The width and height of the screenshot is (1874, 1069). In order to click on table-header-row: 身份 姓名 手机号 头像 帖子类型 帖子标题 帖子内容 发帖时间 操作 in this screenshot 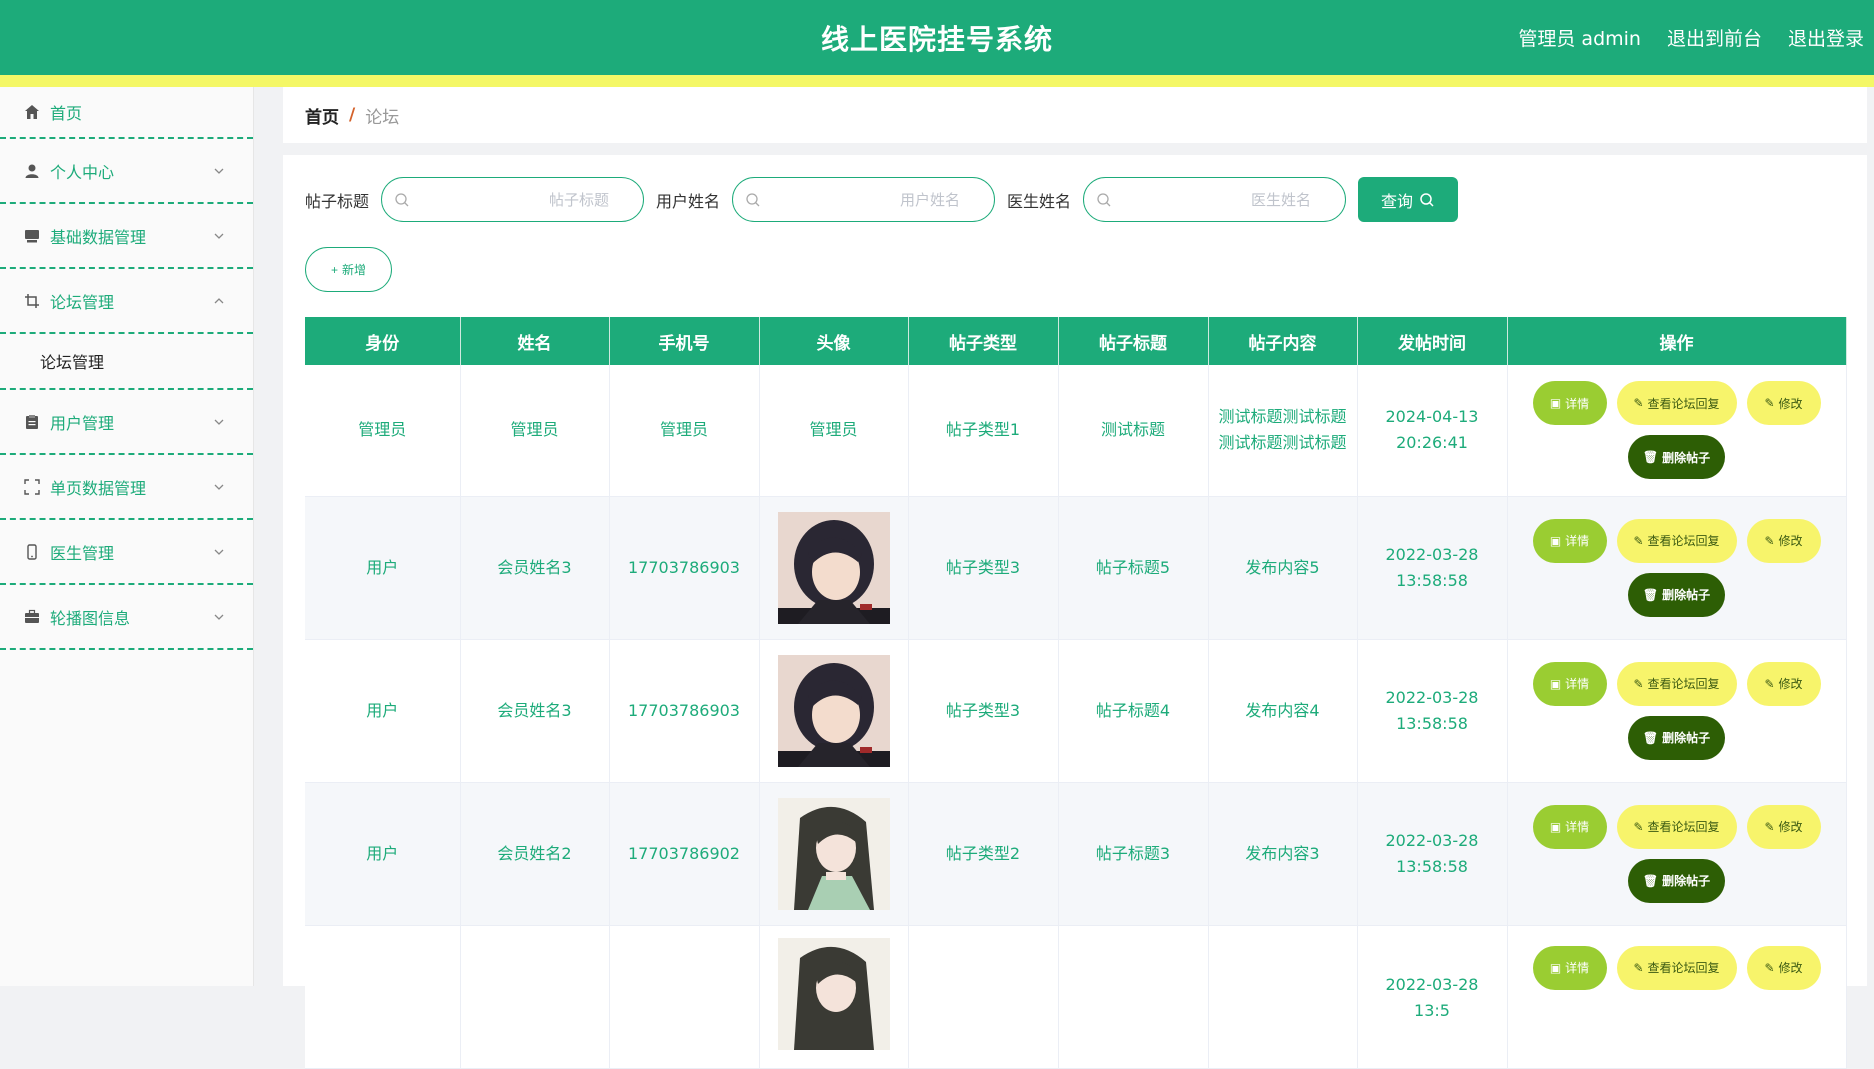, I will do `click(1076, 341)`.